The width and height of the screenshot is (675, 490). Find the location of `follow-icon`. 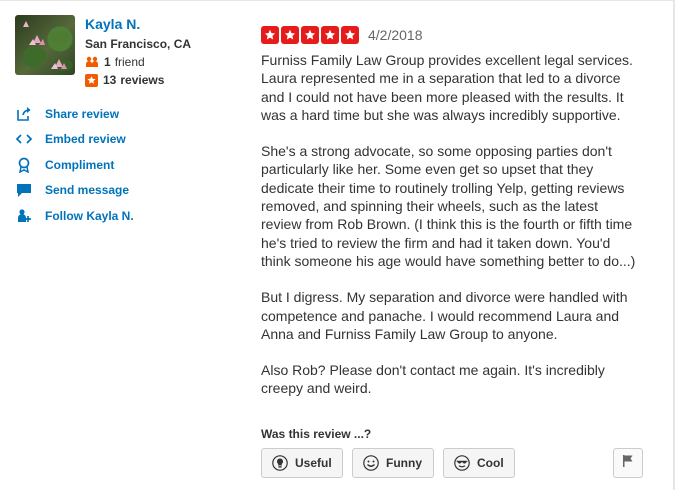

follow-icon is located at coordinates (24, 216).